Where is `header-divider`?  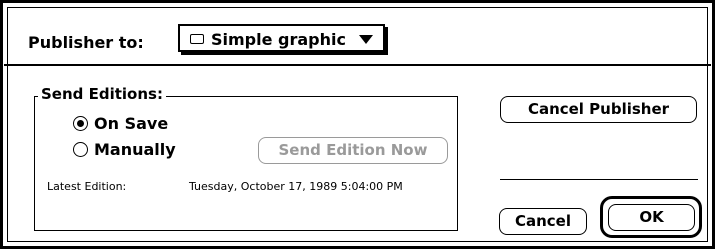 header-divider is located at coordinates (357, 65).